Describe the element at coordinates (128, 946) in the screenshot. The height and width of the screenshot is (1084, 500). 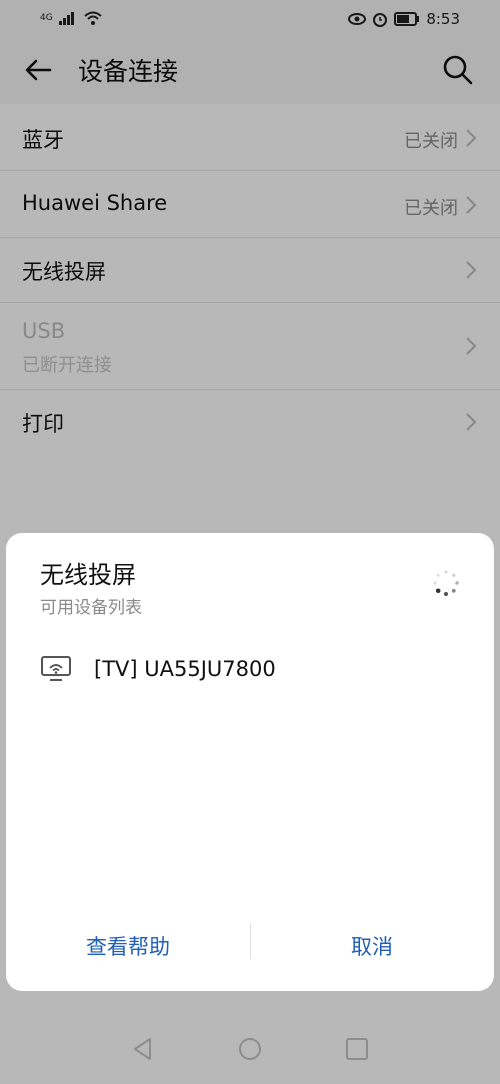
I see `view-help-button: 查看帮助` at that location.